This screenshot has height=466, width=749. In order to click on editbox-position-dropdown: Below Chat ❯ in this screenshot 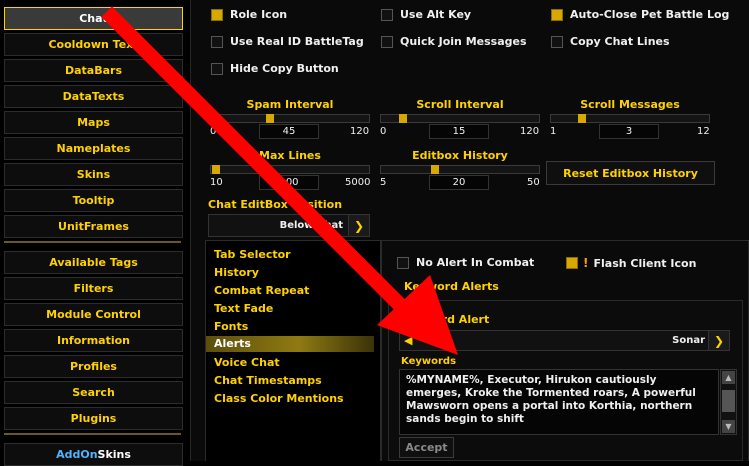, I will do `click(289, 225)`.